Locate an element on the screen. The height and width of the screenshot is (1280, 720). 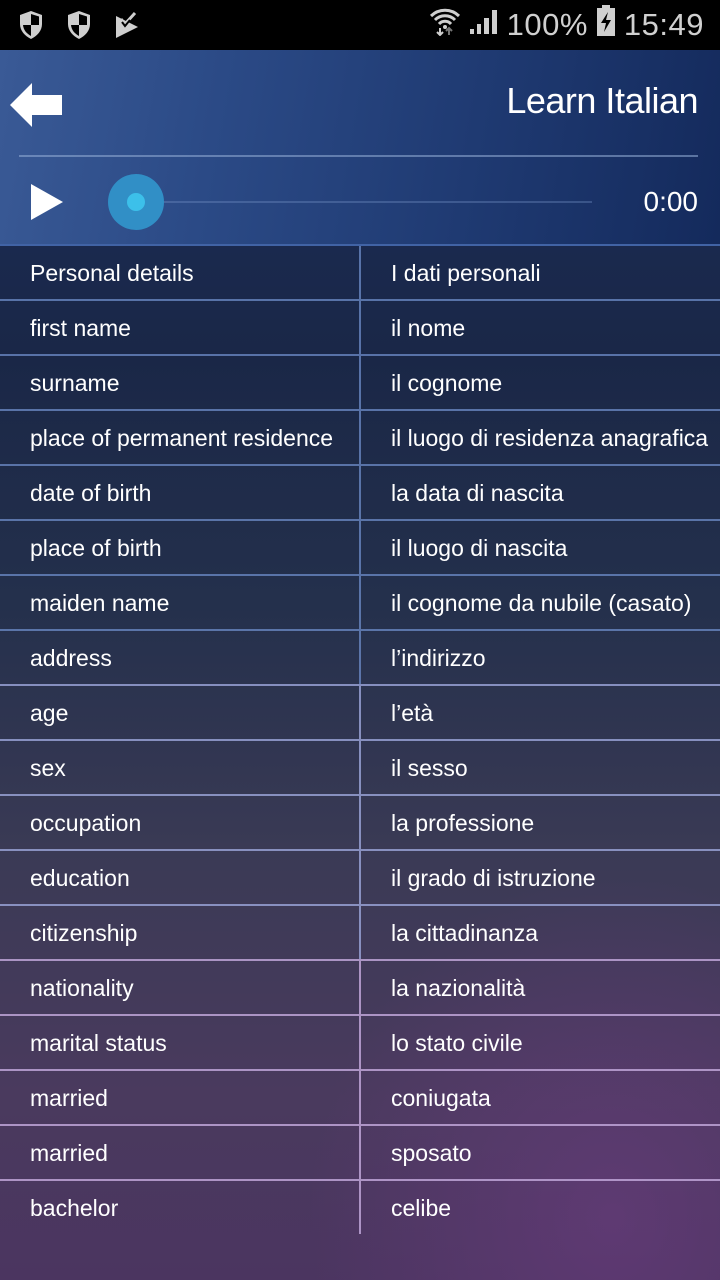
phrase-italian: l’indirizzo is located at coordinates (539, 657).